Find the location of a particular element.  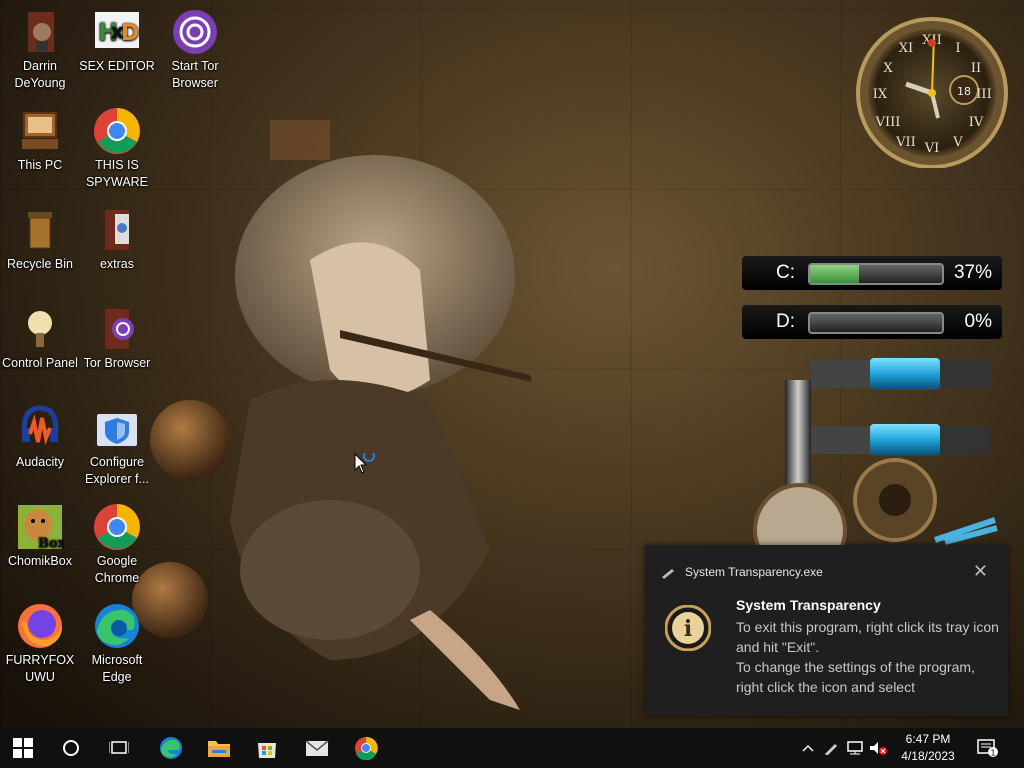

pen-tool-icon is located at coordinates (831, 749).